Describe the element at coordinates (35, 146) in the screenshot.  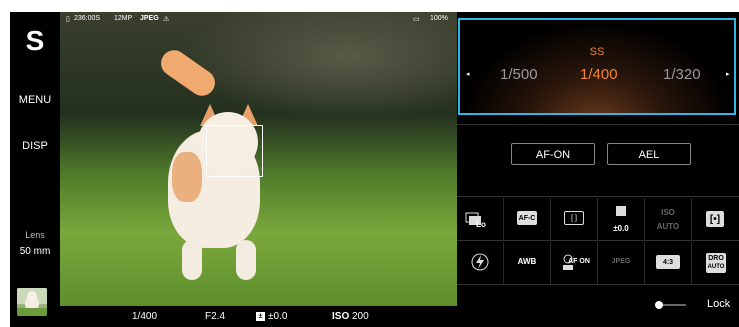
I see `disp-button: DISP` at that location.